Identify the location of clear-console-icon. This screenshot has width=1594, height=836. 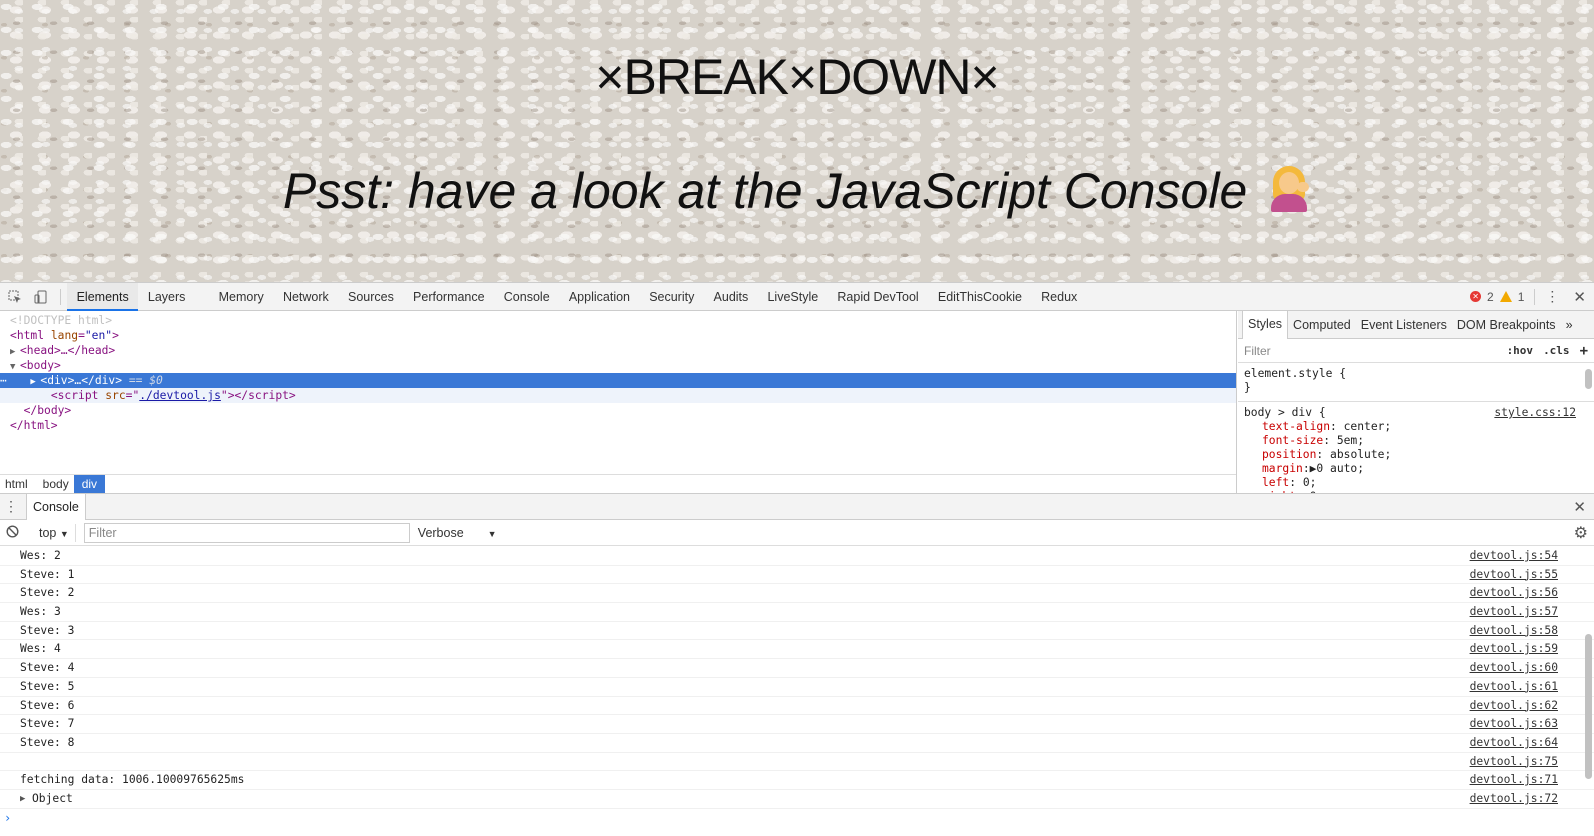
(12, 532).